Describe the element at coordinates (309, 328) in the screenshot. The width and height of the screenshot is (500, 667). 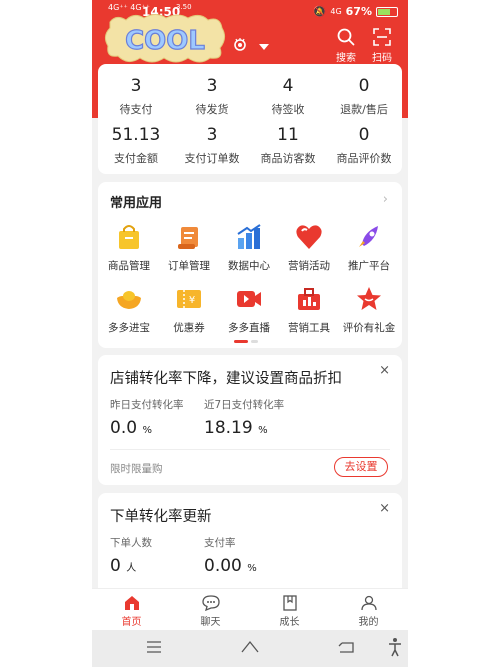
I see `app-label: 营销工具` at that location.